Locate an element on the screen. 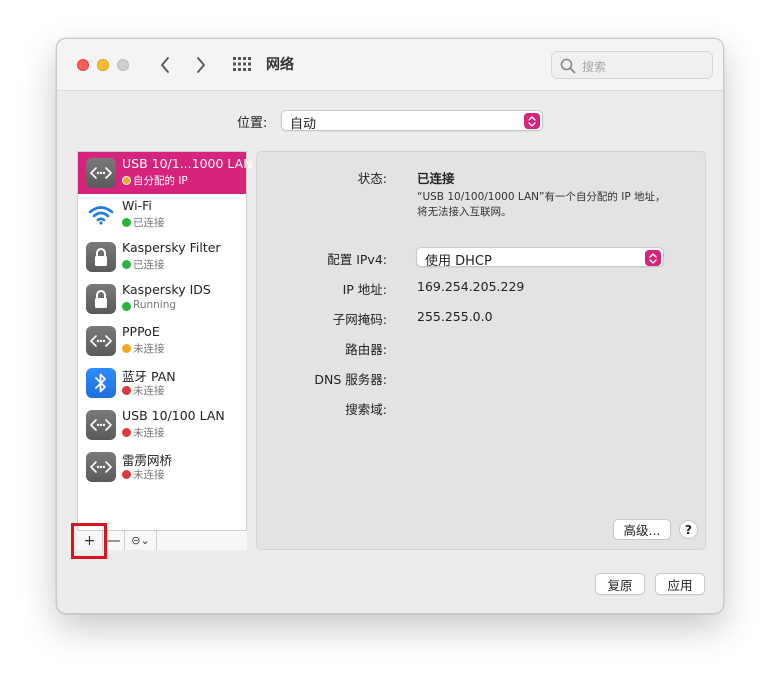 This screenshot has width=780, height=688. bluetooth-icon is located at coordinates (101, 383).